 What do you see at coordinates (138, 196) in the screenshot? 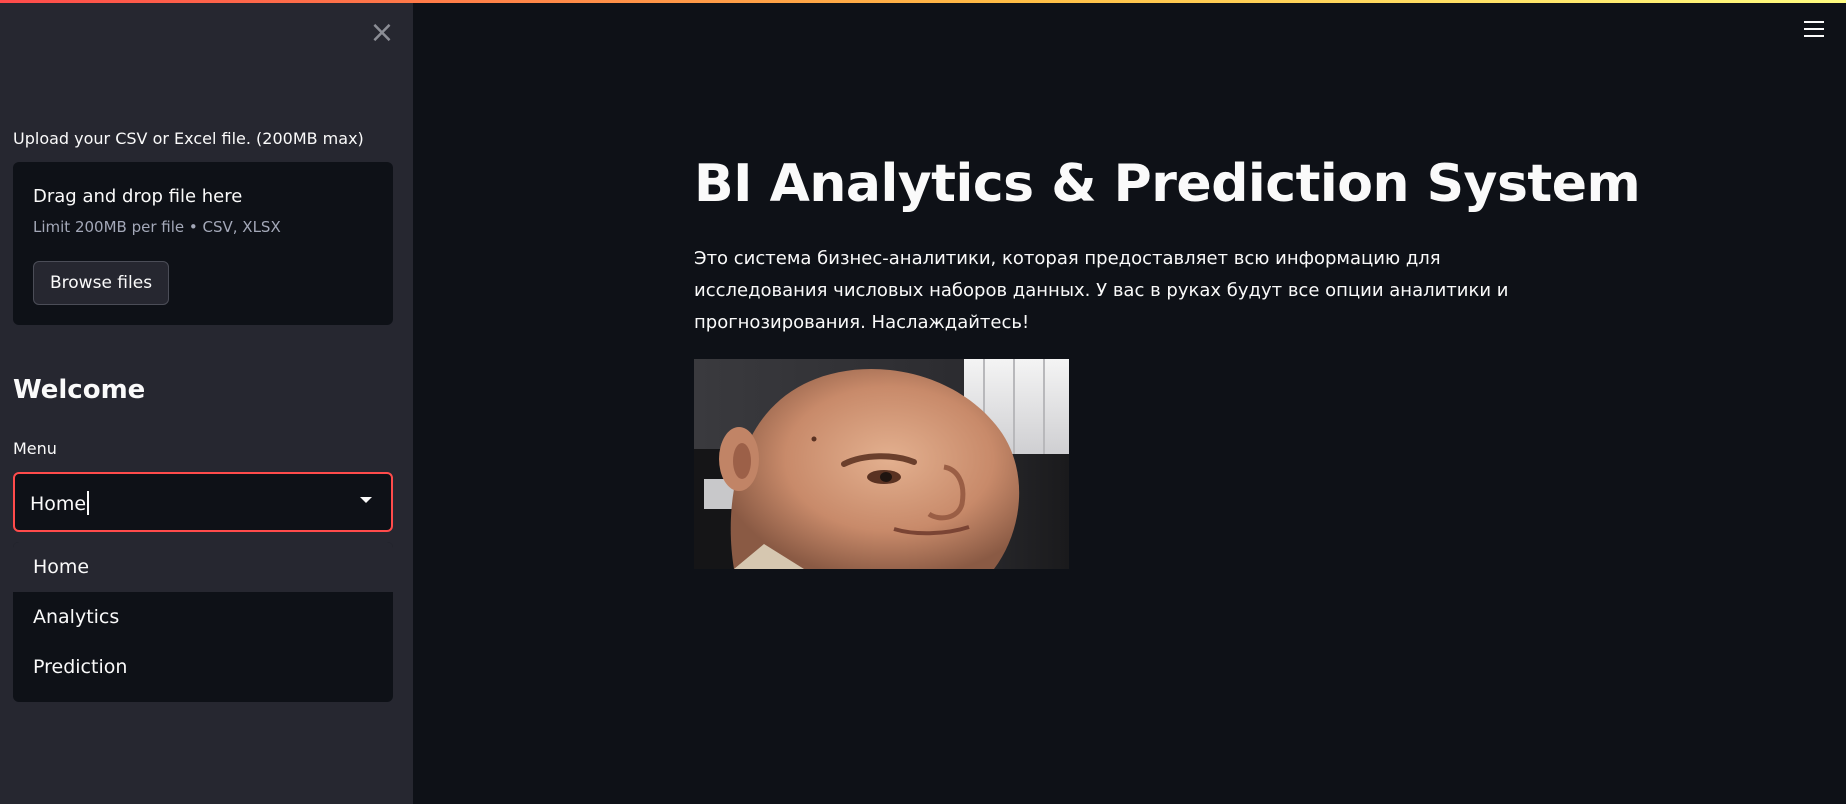
I see `dropzone-title: Drag and drop file here` at bounding box center [138, 196].